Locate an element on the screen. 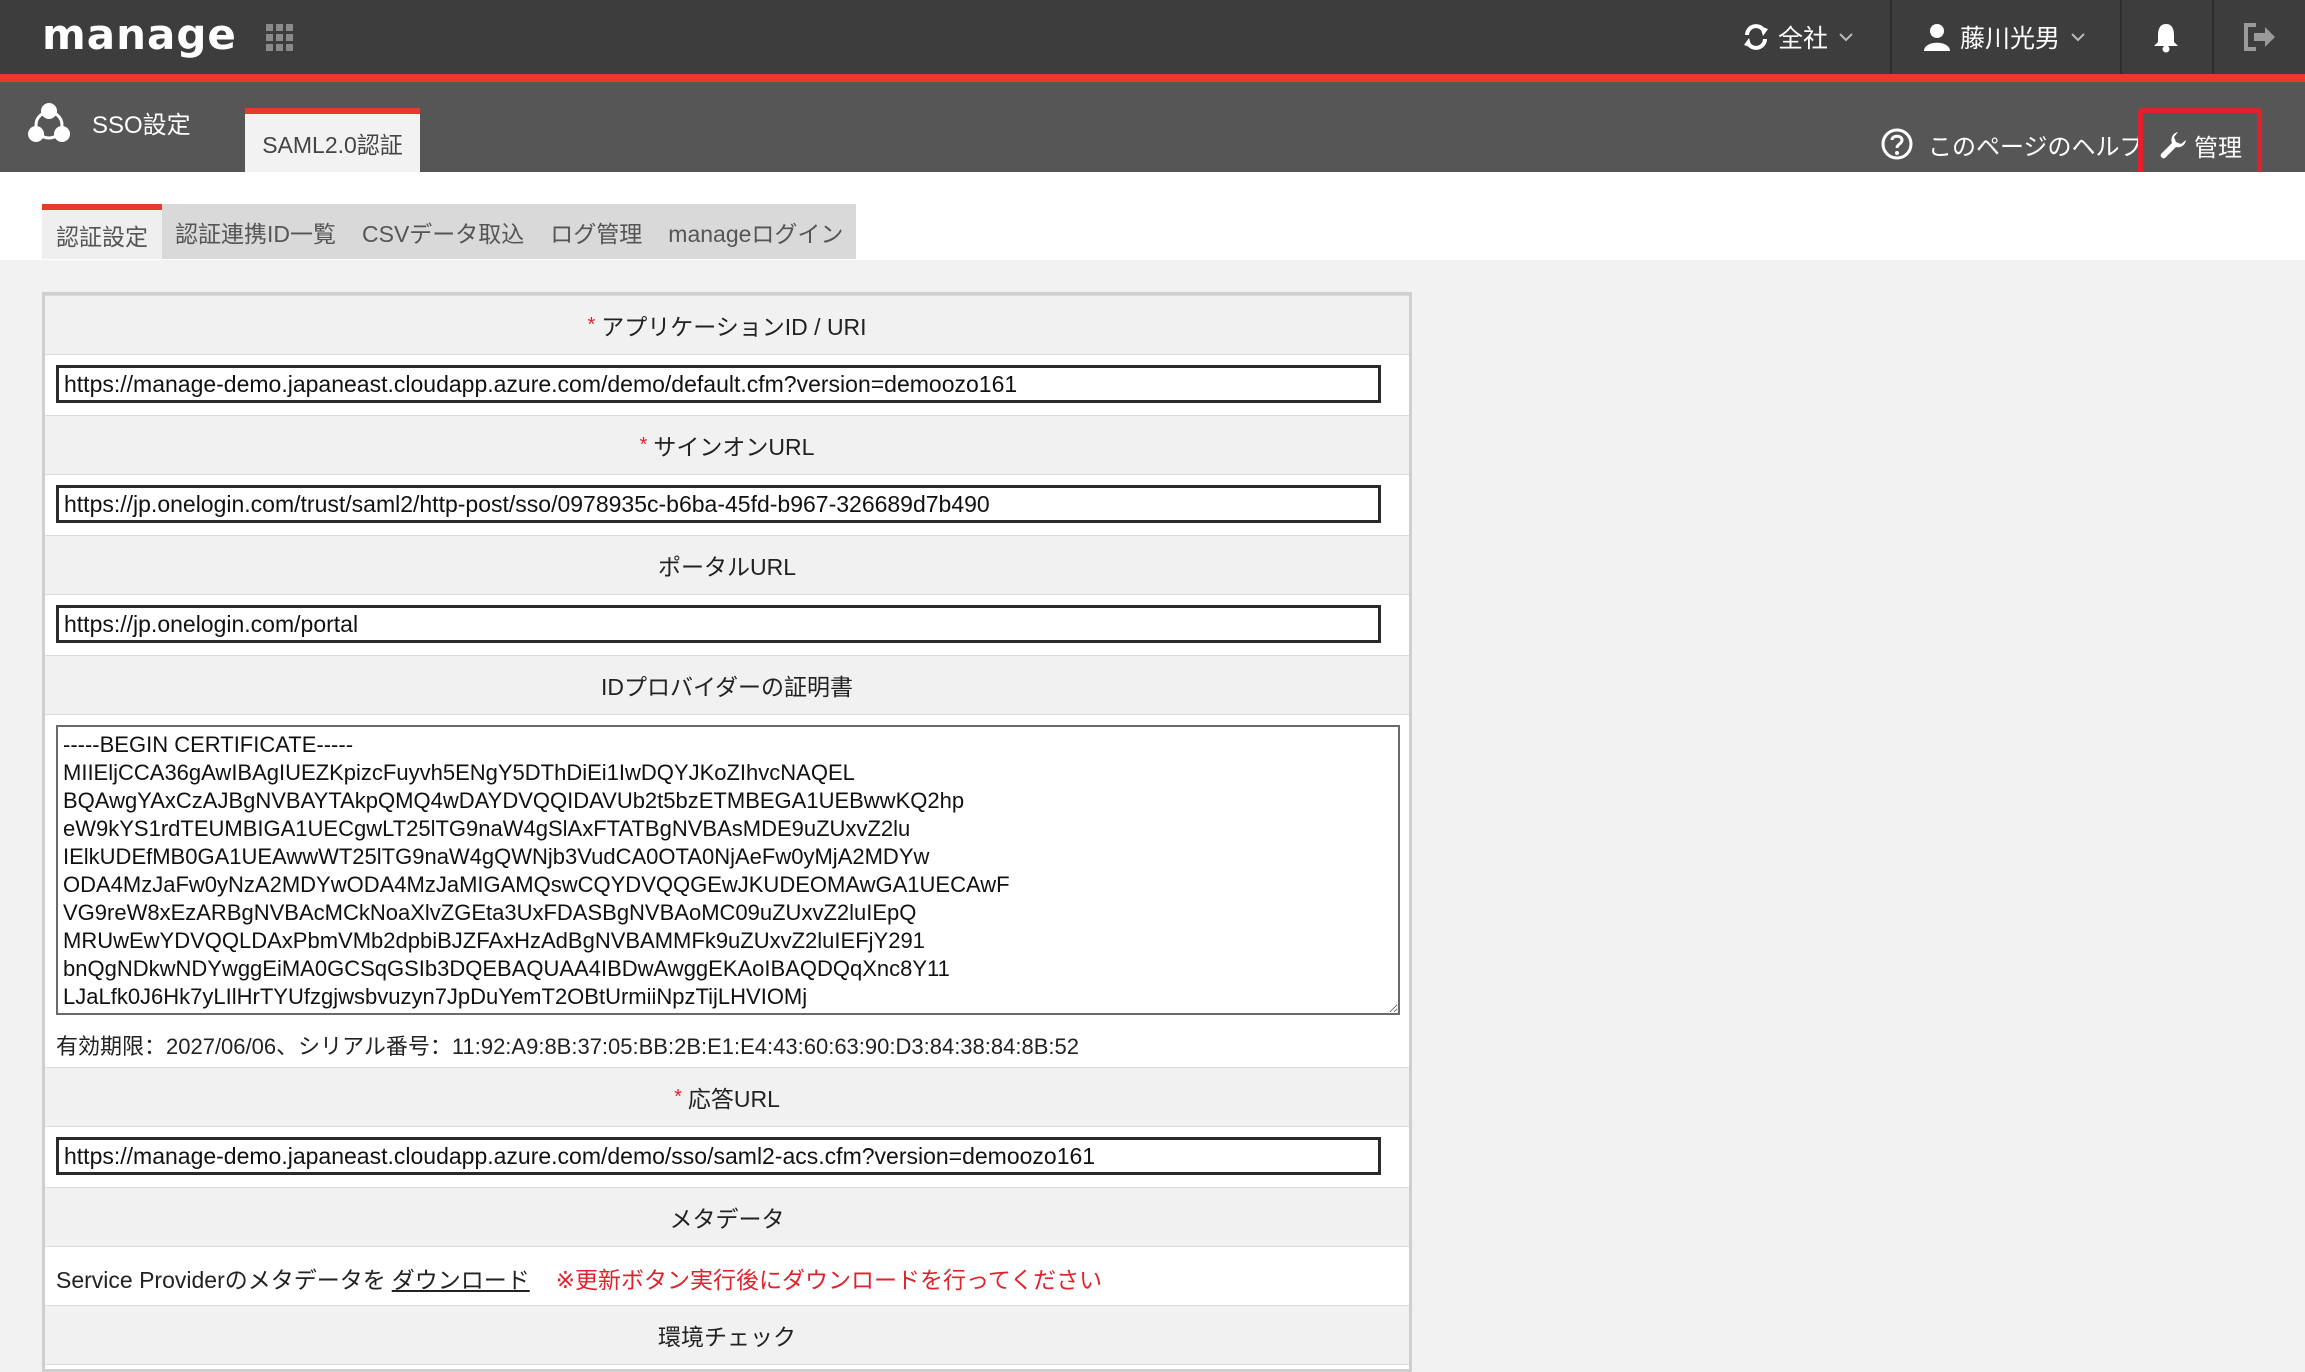 The height and width of the screenshot is (1372, 2305). admin-button: 管理 is located at coordinates (2200, 145).